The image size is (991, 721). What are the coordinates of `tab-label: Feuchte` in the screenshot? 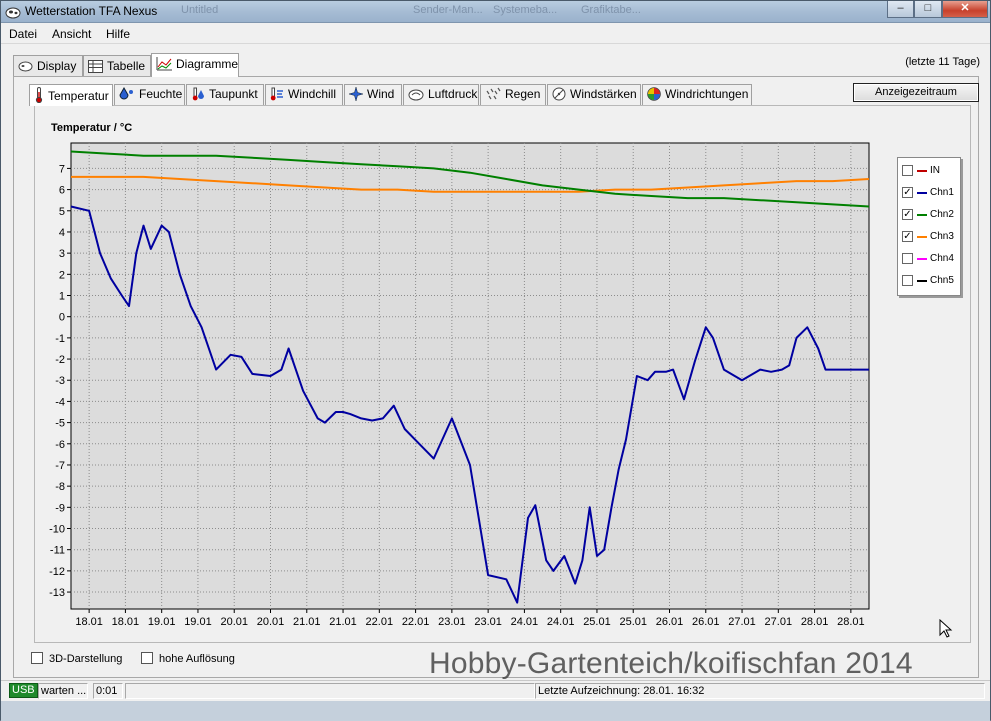 It's located at (161, 94).